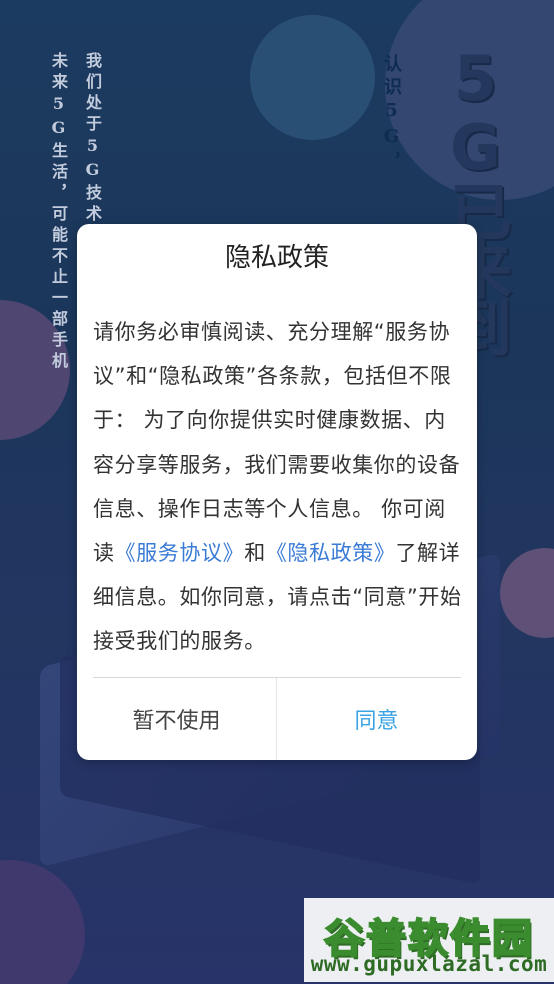  Describe the element at coordinates (255, 553) in the screenshot. I see `body-text-part: 和` at that location.